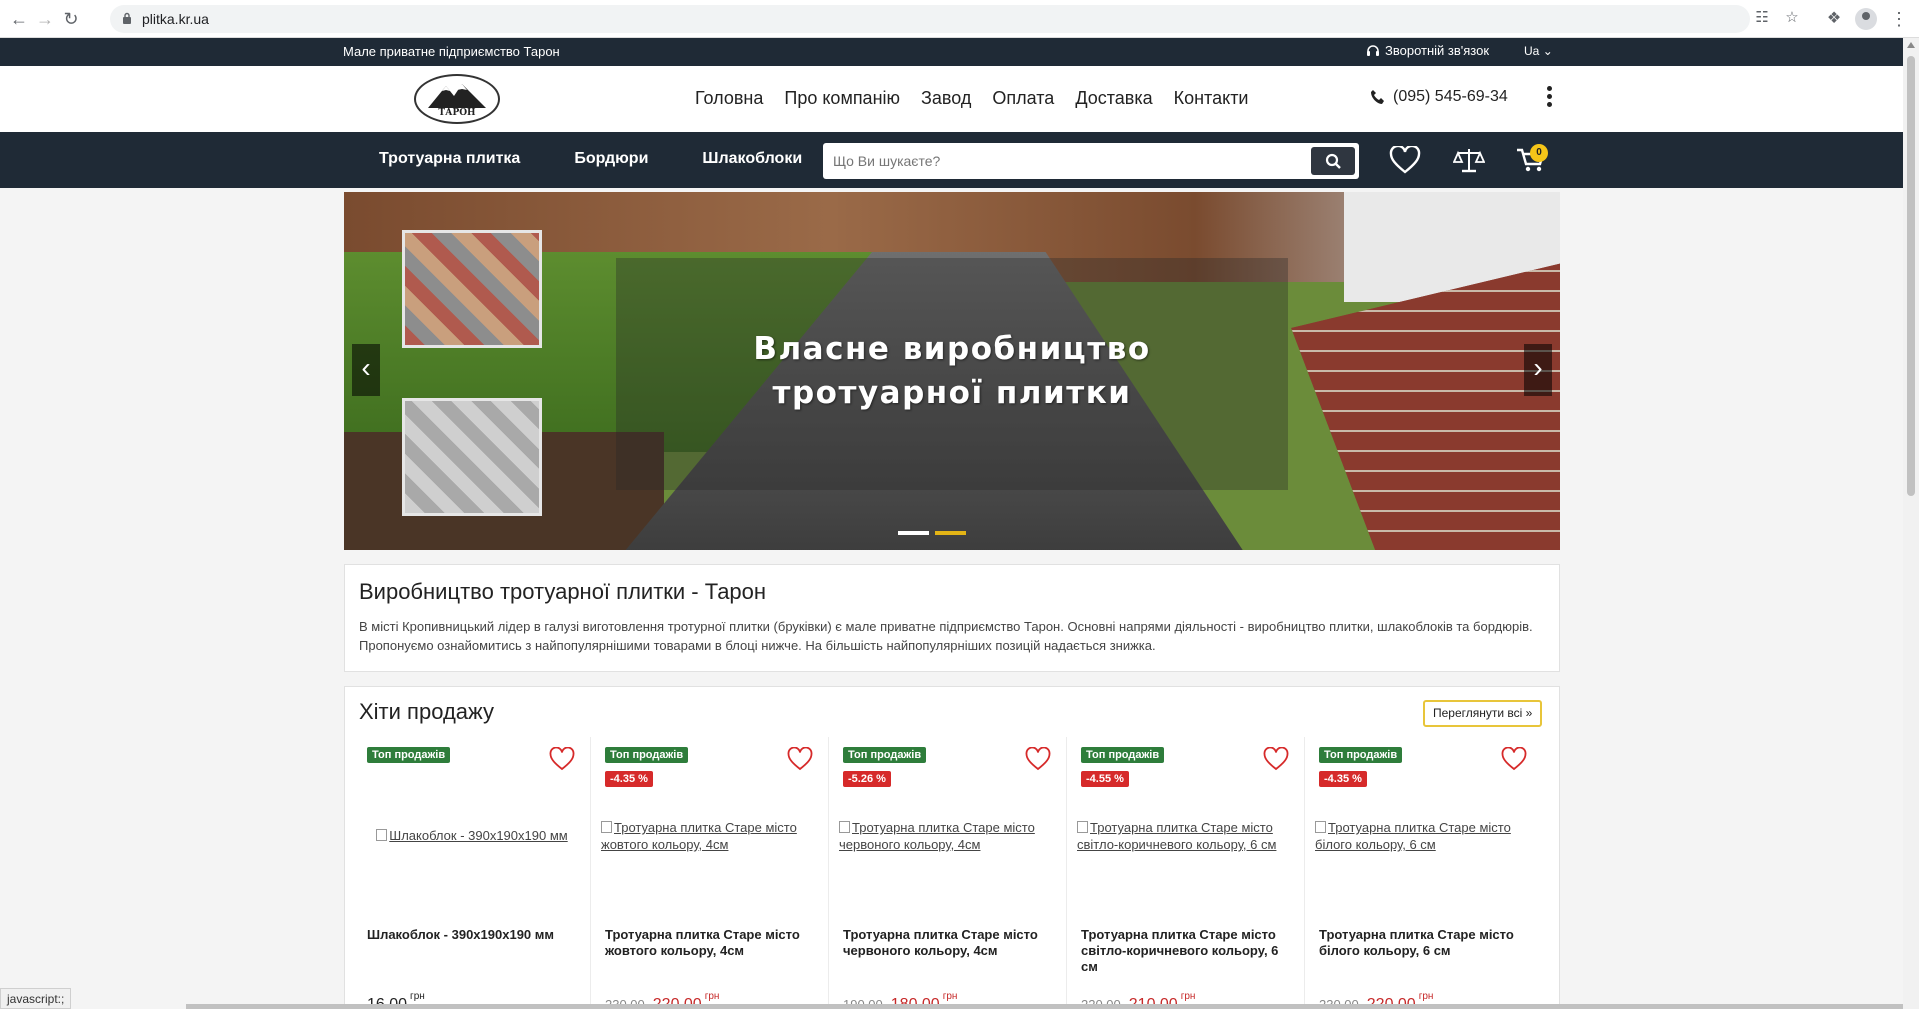  I want to click on more-menu-icon, so click(1549, 98).